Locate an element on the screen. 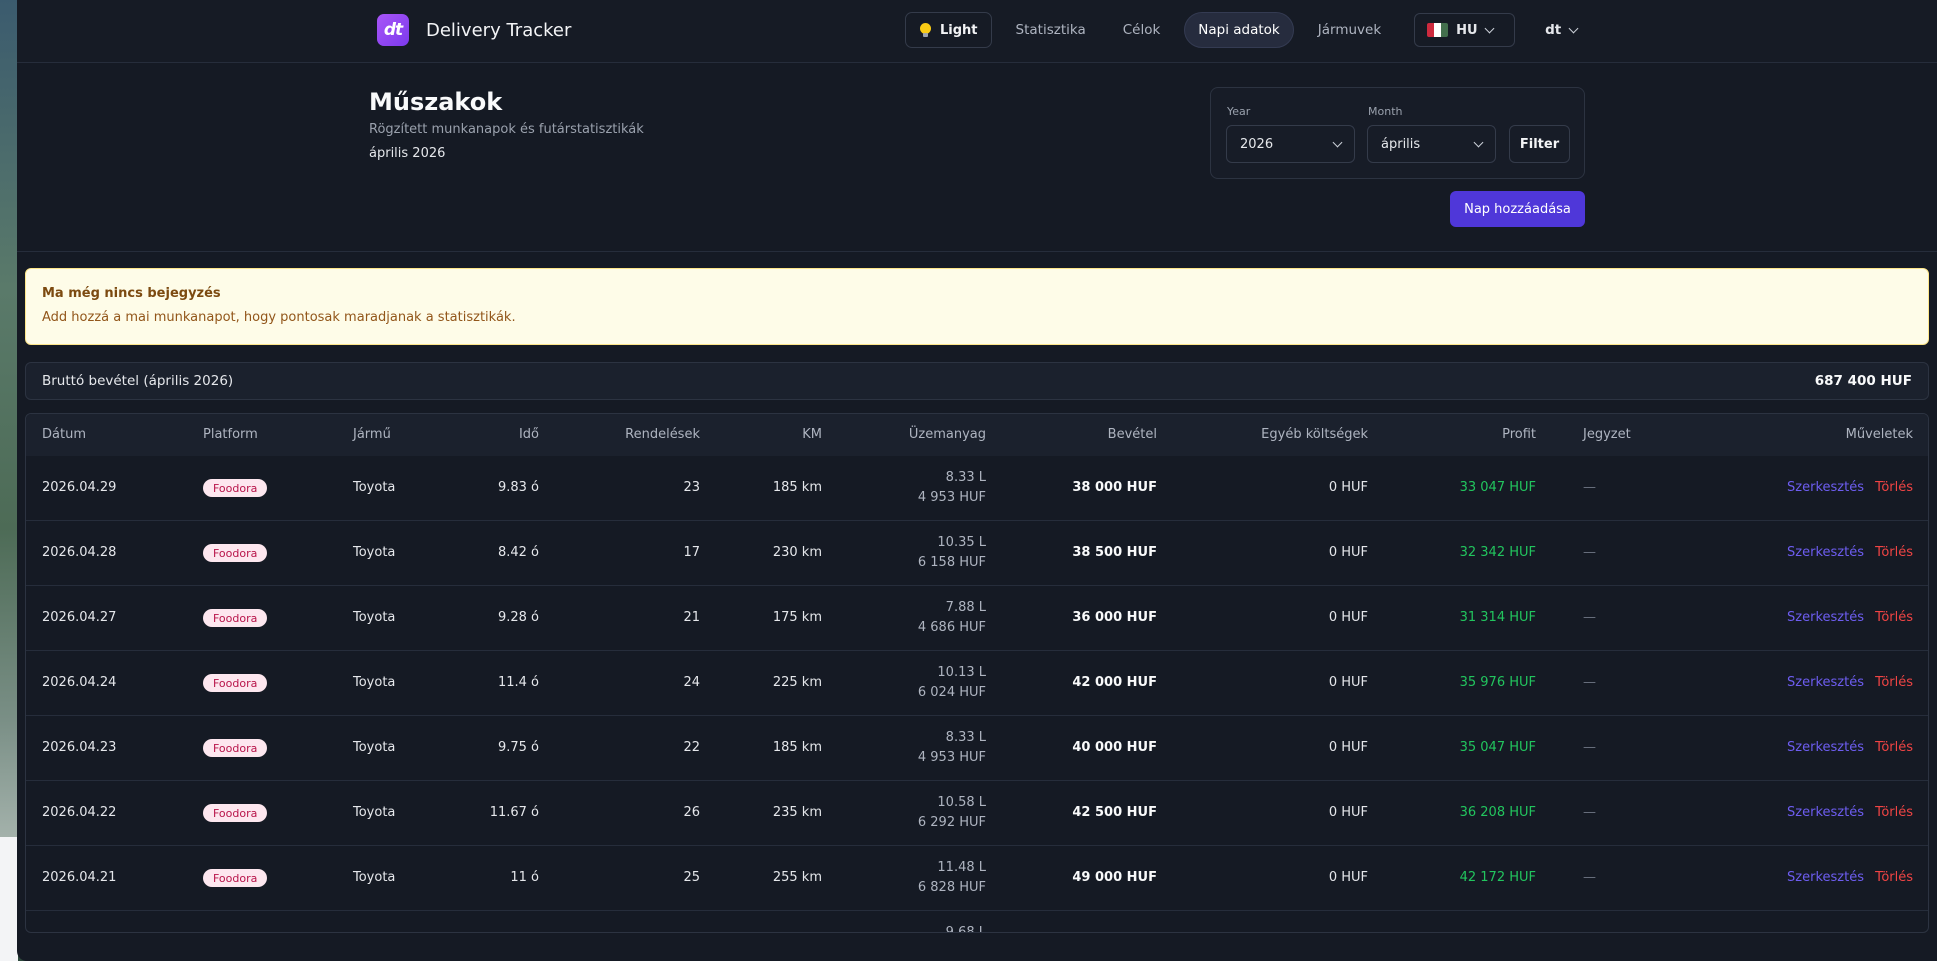 This screenshot has height=961, width=1937. col-orders: Rendelések is located at coordinates (662, 434).